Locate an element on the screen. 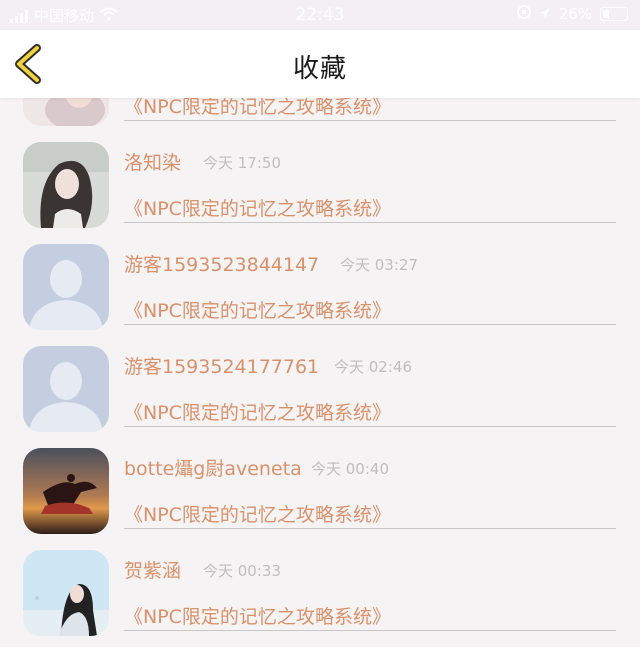 The height and width of the screenshot is (647, 640). user-name: 游客1593524177761 is located at coordinates (222, 367).